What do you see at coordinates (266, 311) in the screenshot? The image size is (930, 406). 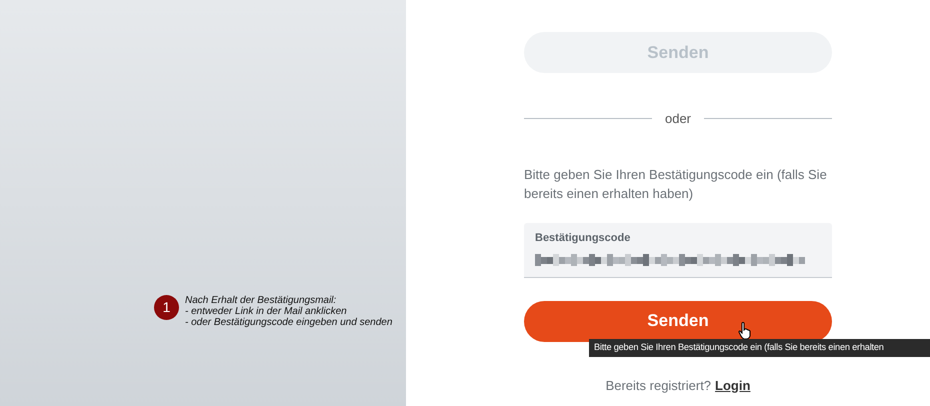 I see `annotation-text: - entweder Link in der Mail anklicken` at bounding box center [266, 311].